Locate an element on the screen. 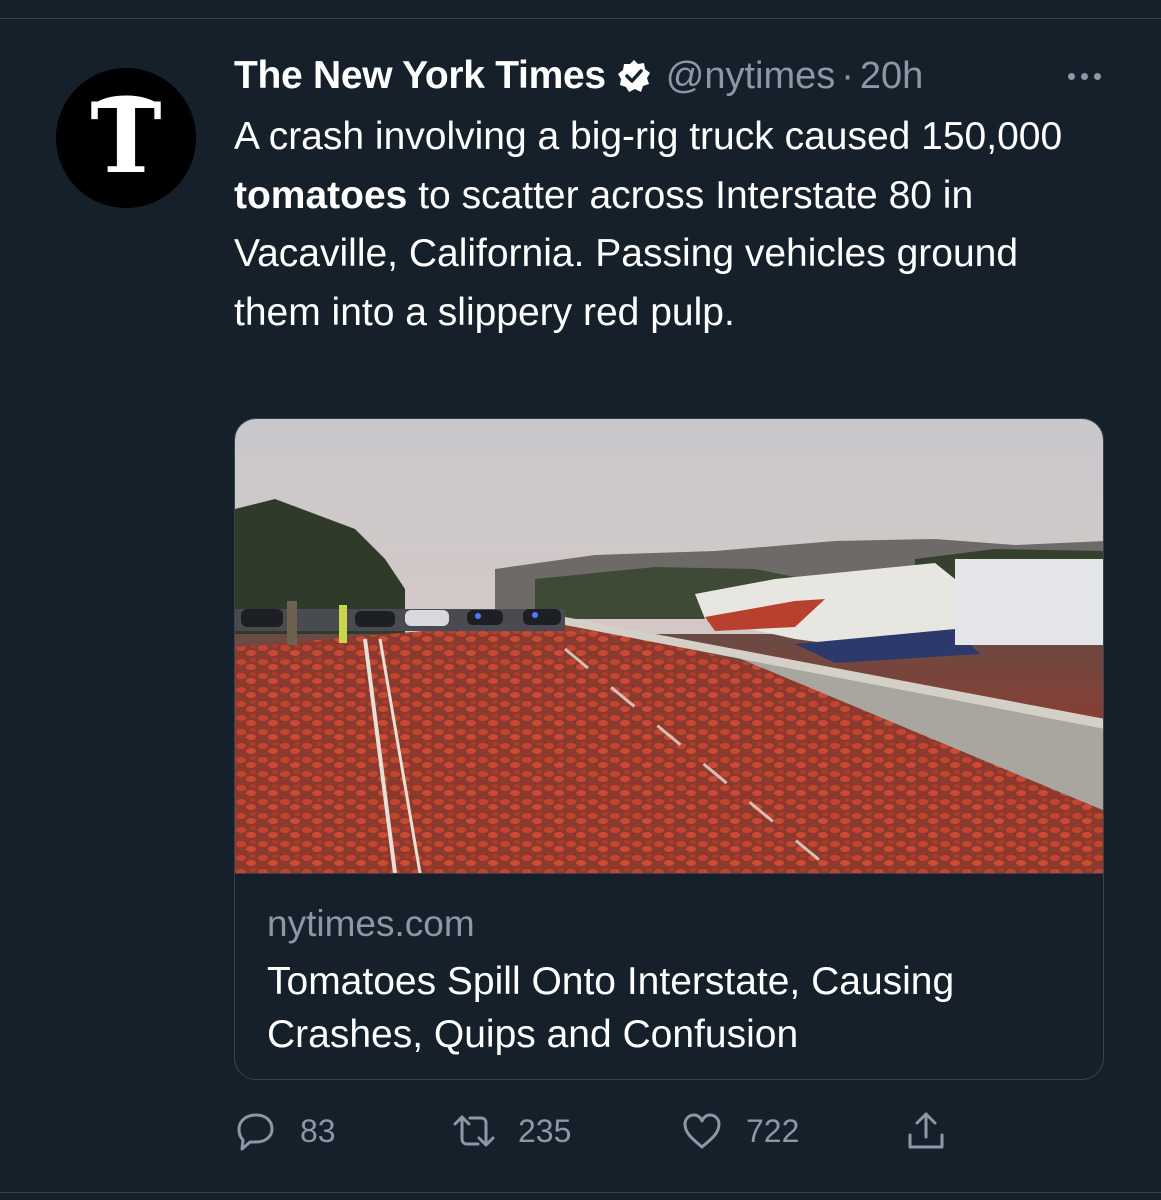 The height and width of the screenshot is (1200, 1161). like-button: 722 is located at coordinates (739, 1131).